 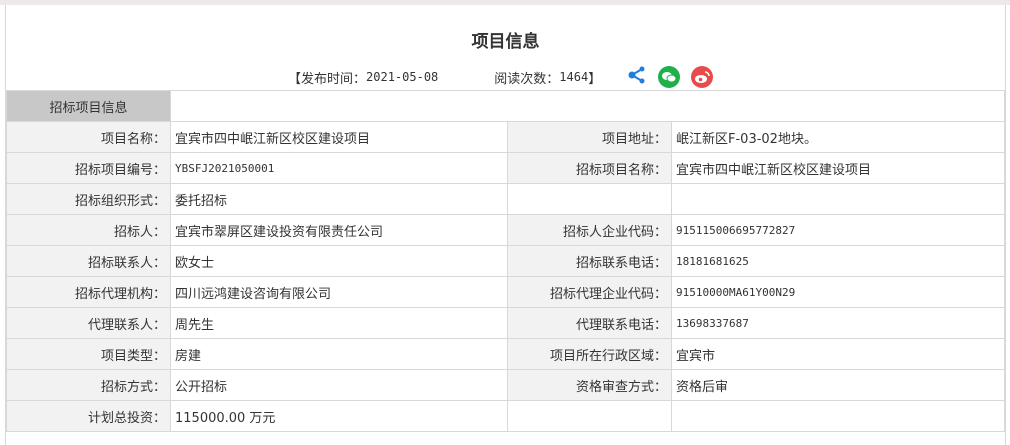 What do you see at coordinates (589, 354) in the screenshot?
I see `field-label: 项目所在行政区域：` at bounding box center [589, 354].